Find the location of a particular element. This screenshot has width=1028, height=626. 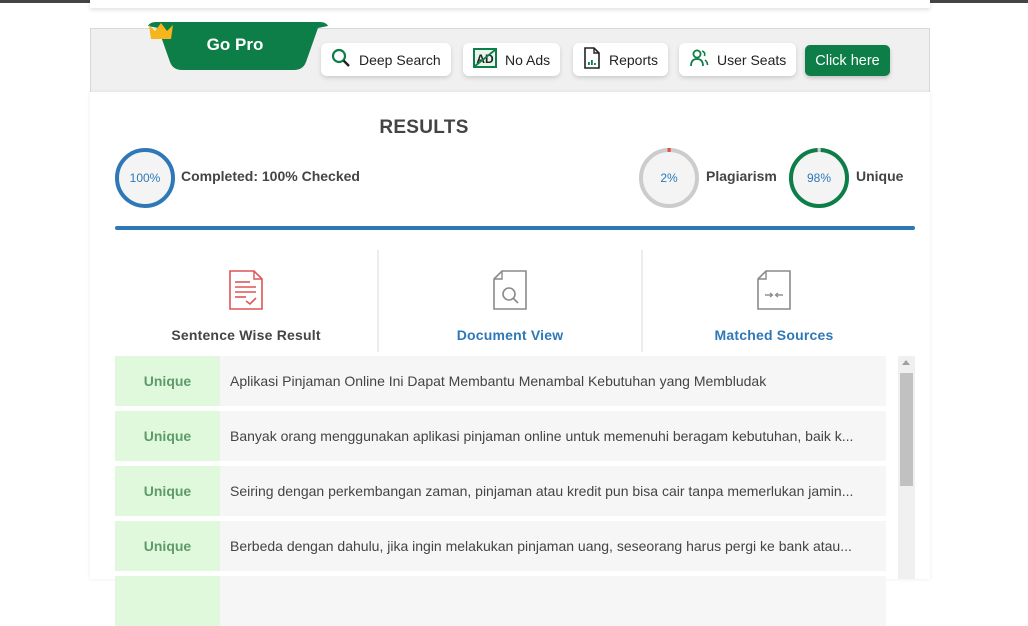

go-pro-label: Go Pro is located at coordinates (235, 44).